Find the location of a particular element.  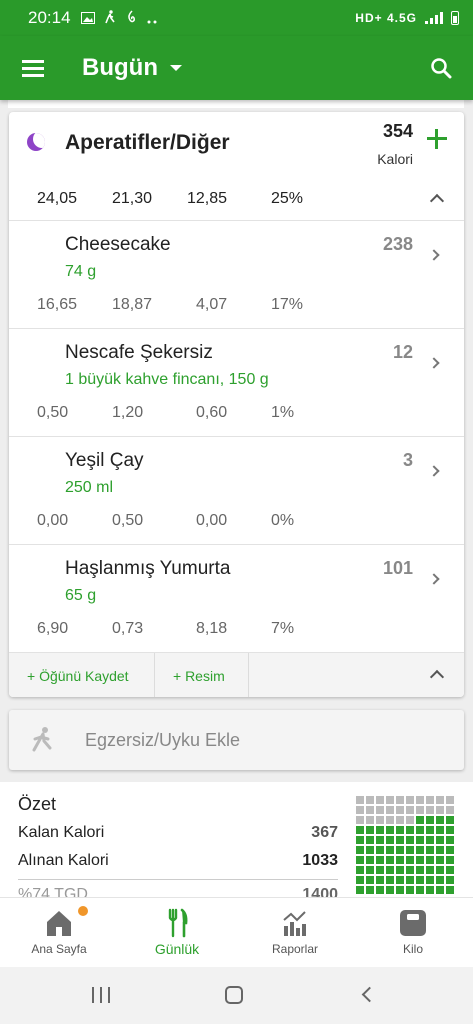

status-time: 20:14 is located at coordinates (49, 17).